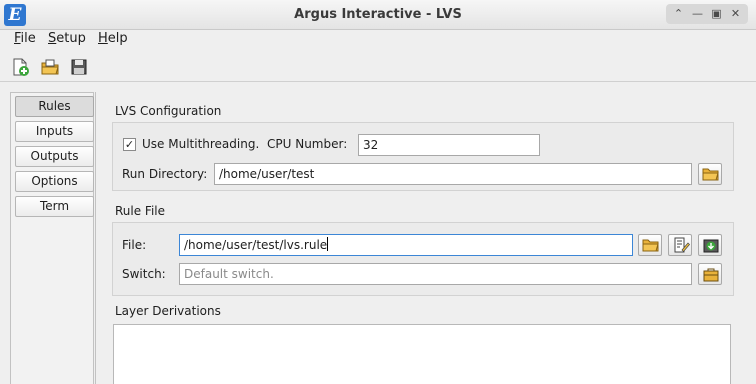  I want to click on cpu-number-label: CPU Number:, so click(307, 144).